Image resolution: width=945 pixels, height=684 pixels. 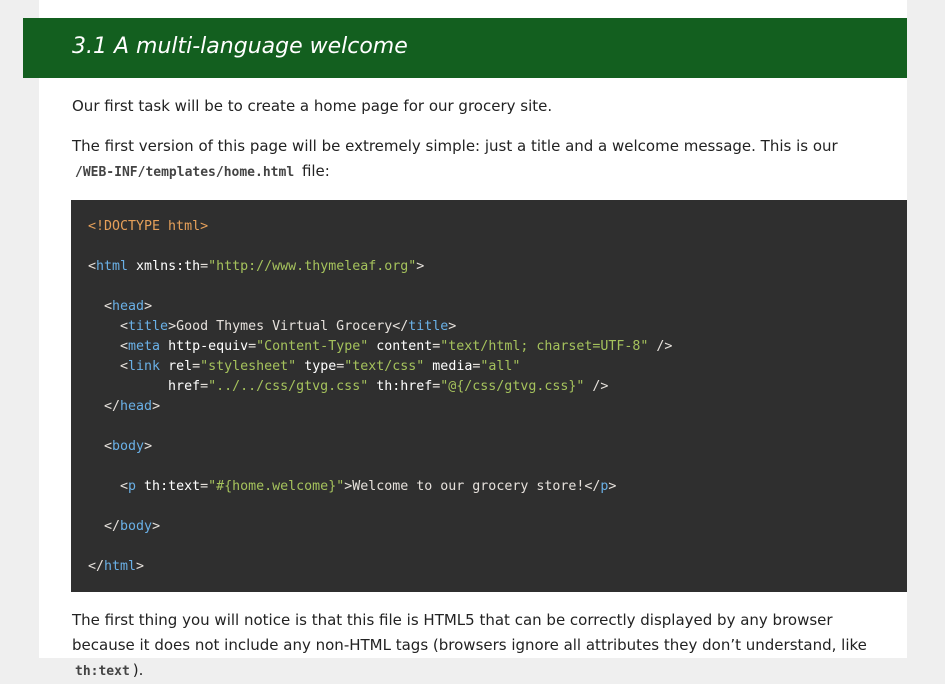 I want to click on code-token: <!DOCTYPE html>, so click(x=148, y=226).